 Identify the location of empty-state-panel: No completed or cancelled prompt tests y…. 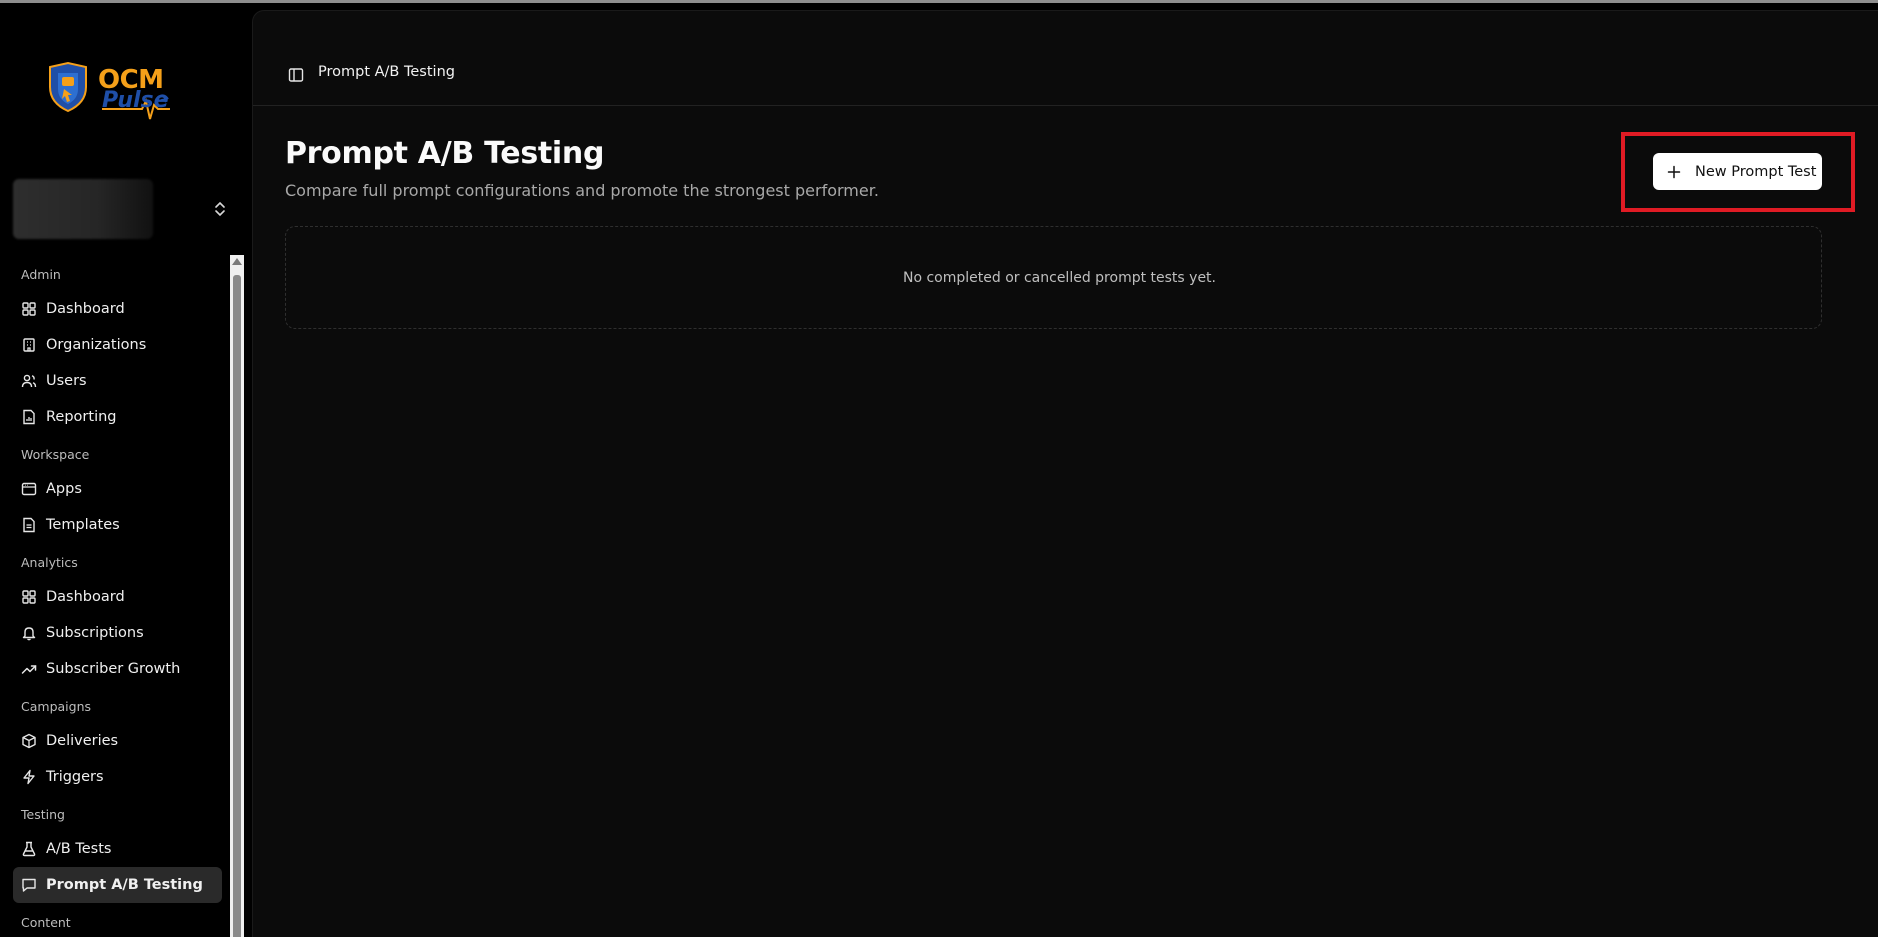
(1053, 277).